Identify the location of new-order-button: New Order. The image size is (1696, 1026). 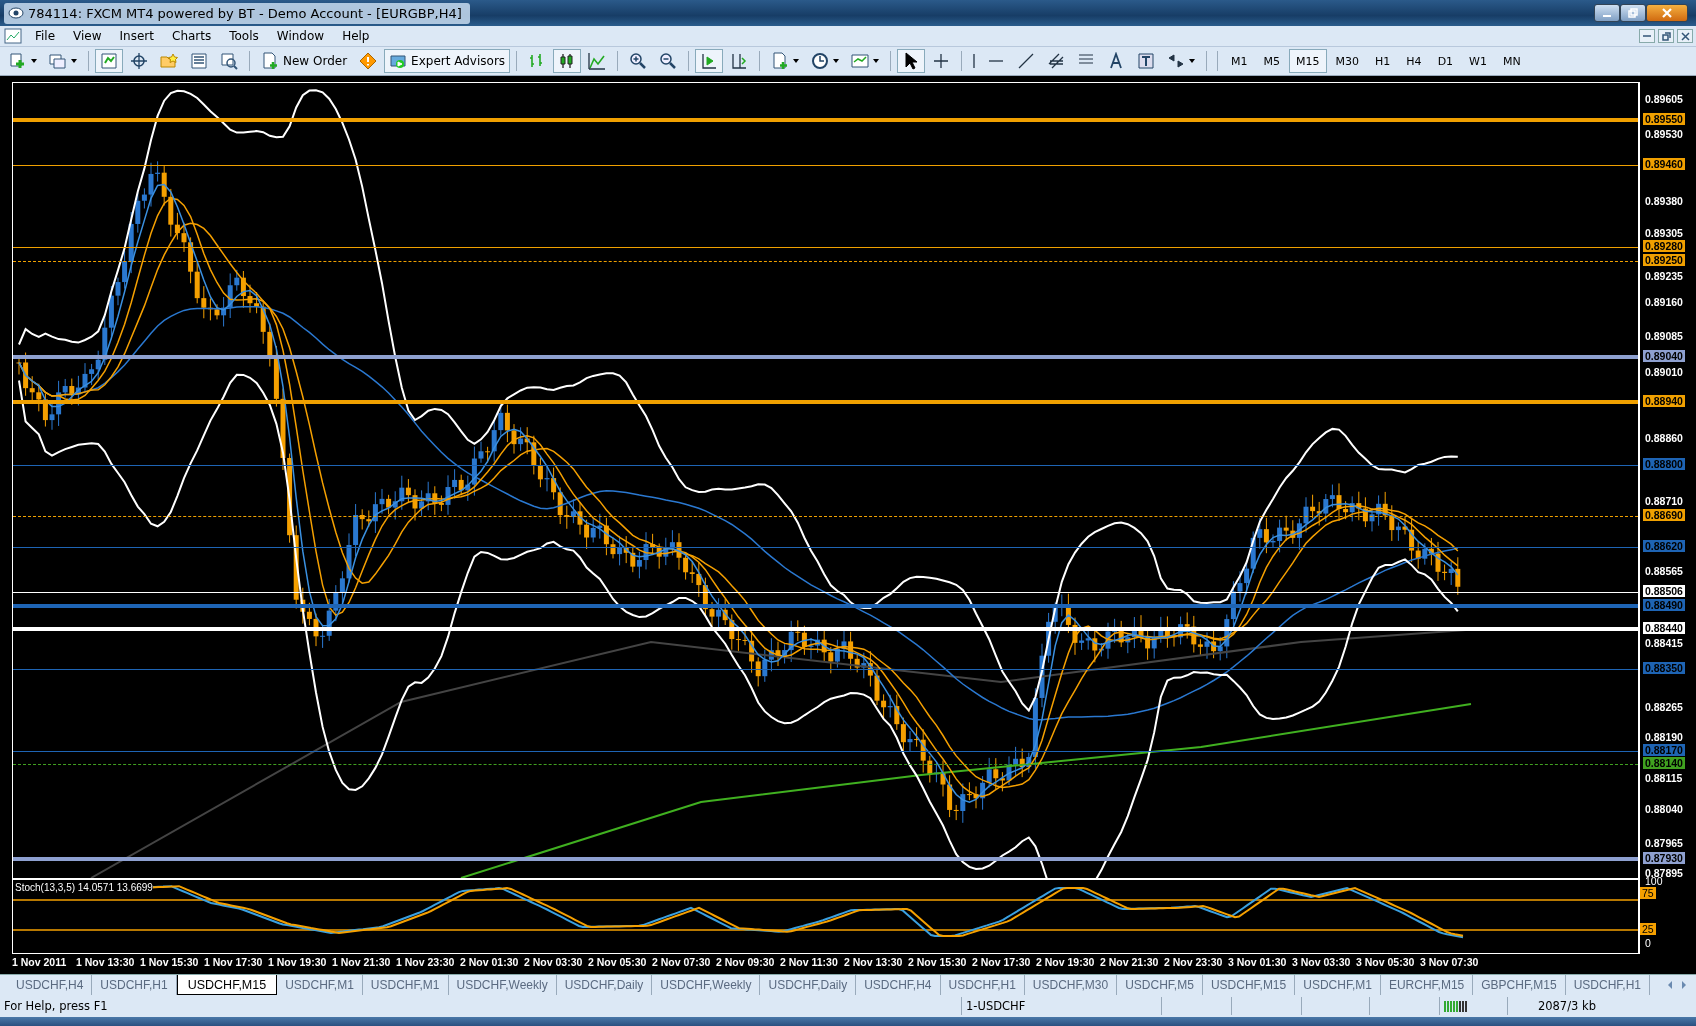
(304, 61).